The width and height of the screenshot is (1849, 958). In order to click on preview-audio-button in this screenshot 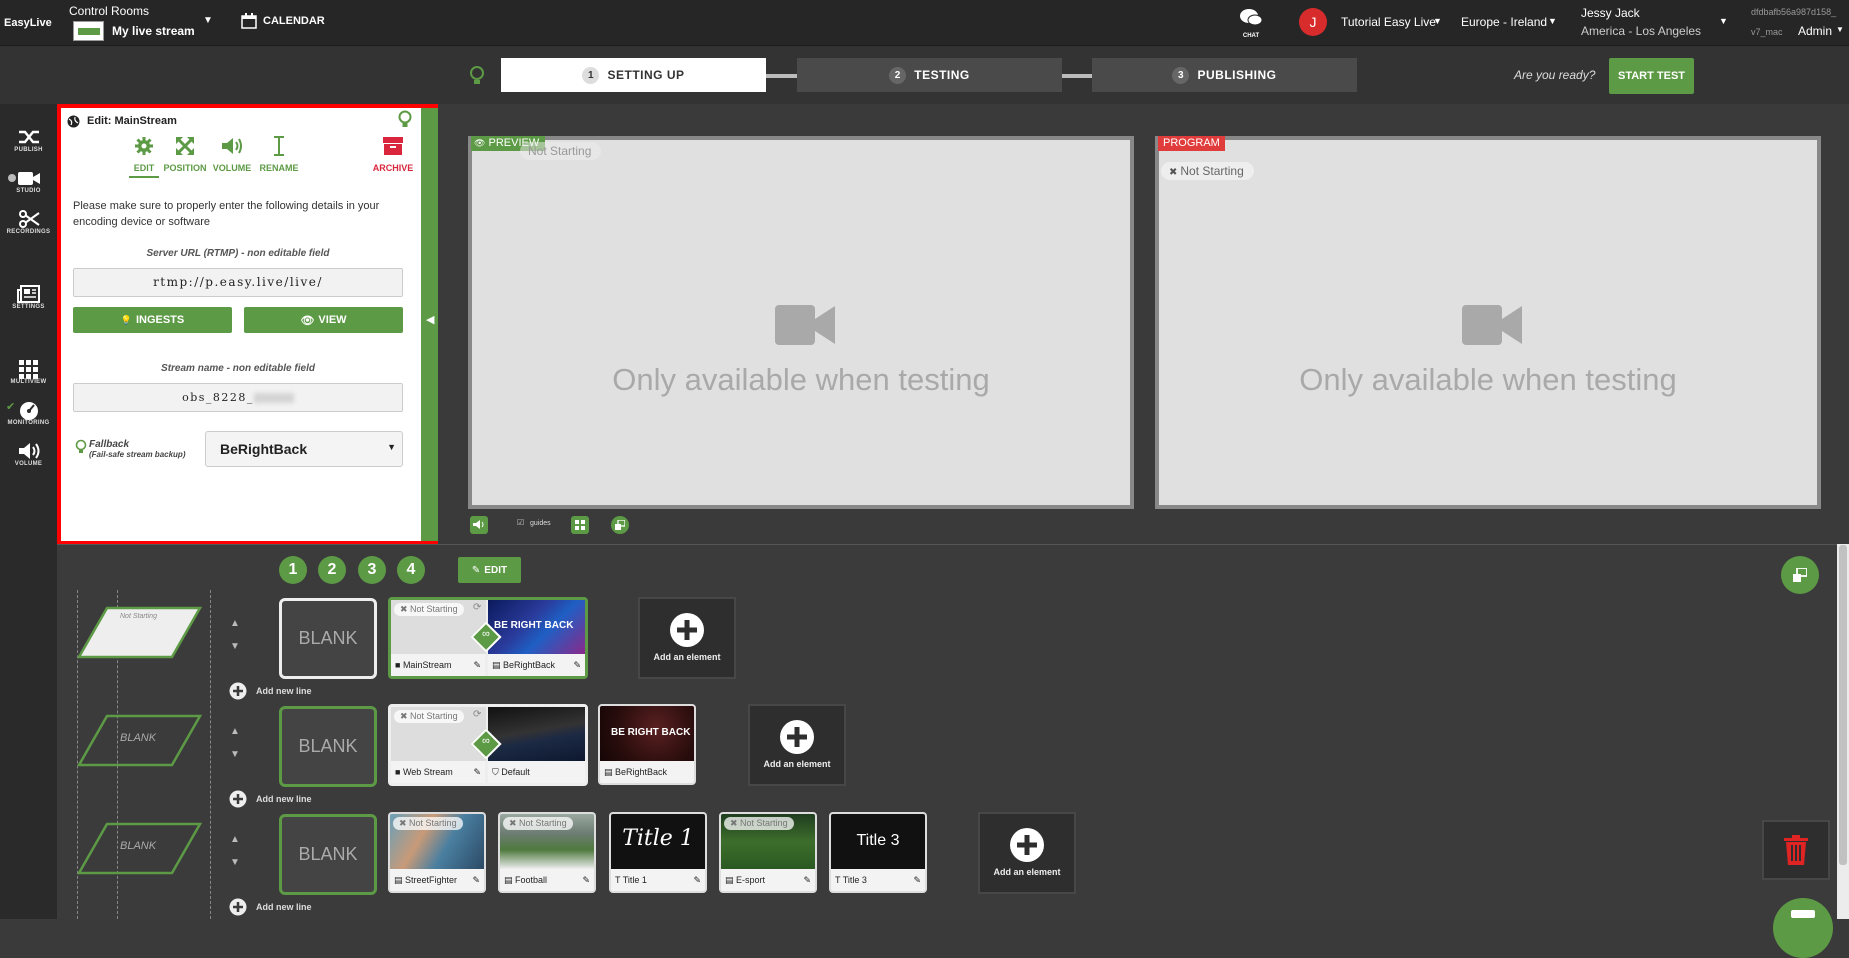, I will do `click(479, 525)`.